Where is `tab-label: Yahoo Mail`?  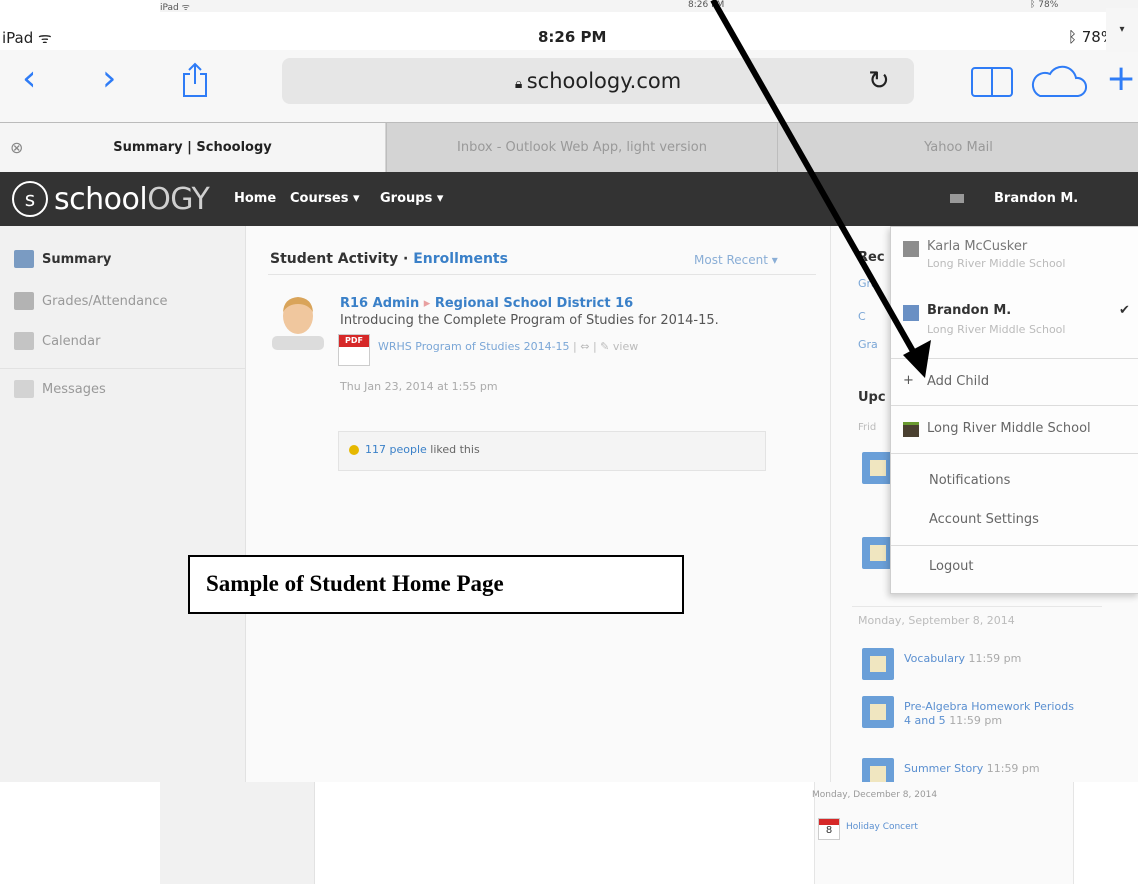 tab-label: Yahoo Mail is located at coordinates (958, 147).